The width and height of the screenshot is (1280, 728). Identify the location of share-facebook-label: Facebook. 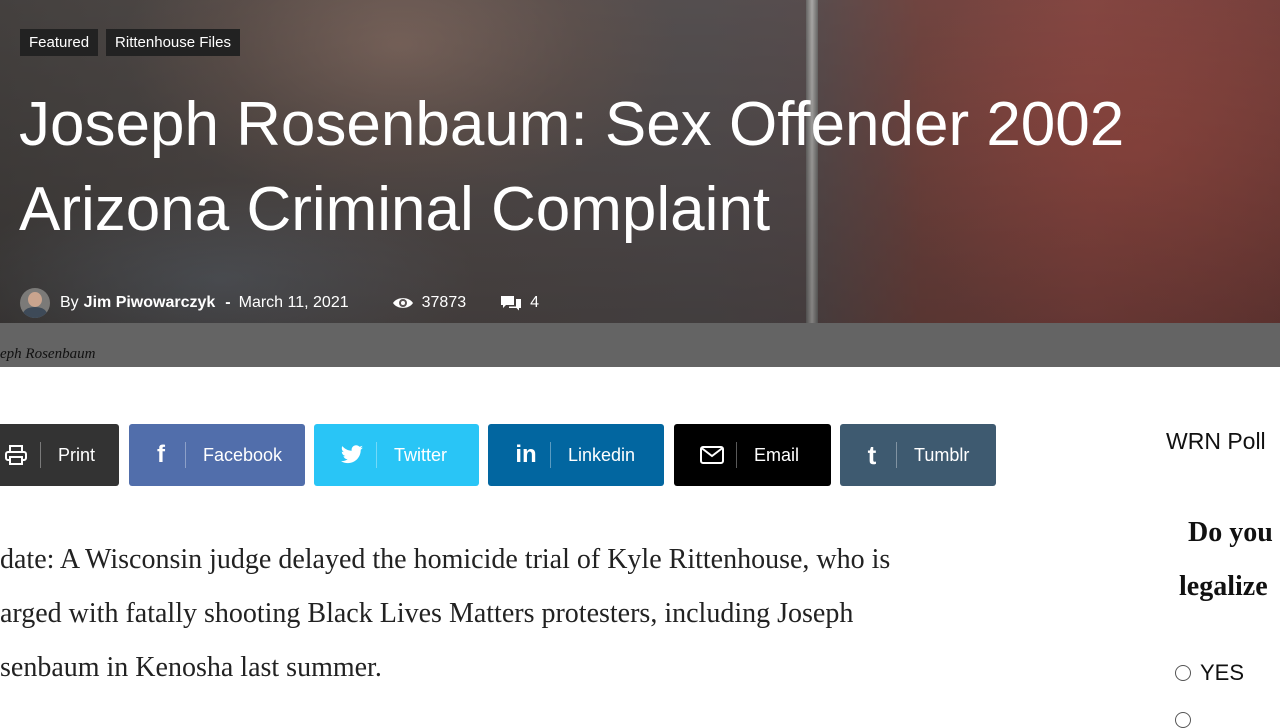
(243, 454).